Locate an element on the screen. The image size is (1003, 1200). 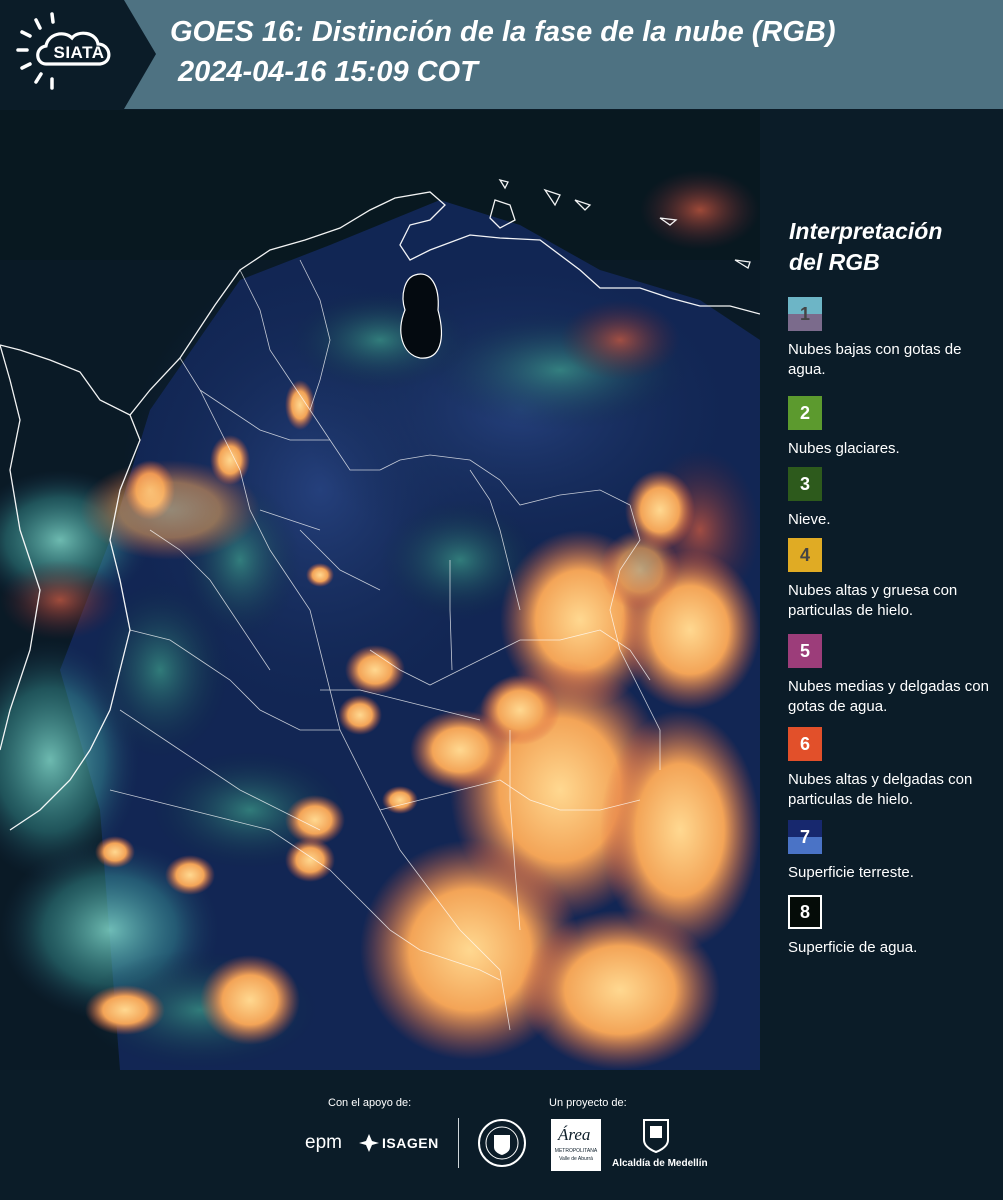
legend-title: Interpretación del RGB is located at coordinates (894, 247).